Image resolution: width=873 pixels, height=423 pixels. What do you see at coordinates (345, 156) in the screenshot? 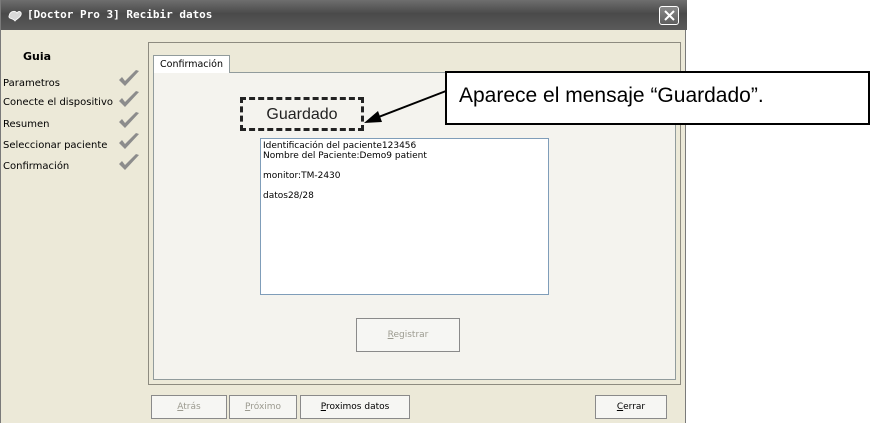
I see `patient-name-line: Nombre del Paciente:Demo9 patient` at bounding box center [345, 156].